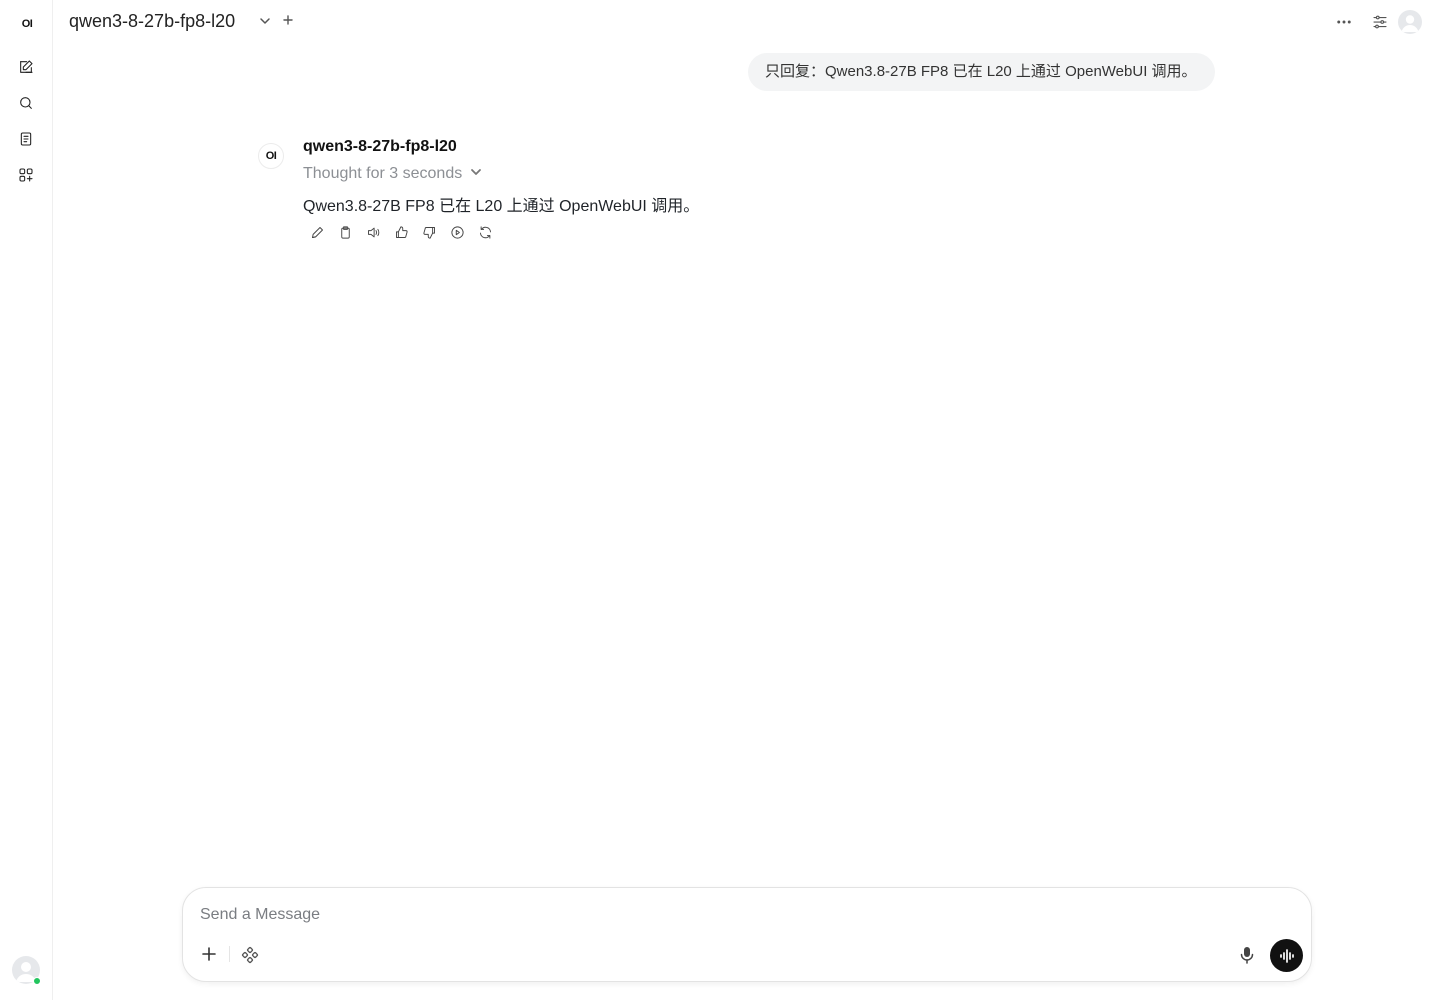 The width and height of the screenshot is (1440, 1000). I want to click on search-icon, so click(26, 103).